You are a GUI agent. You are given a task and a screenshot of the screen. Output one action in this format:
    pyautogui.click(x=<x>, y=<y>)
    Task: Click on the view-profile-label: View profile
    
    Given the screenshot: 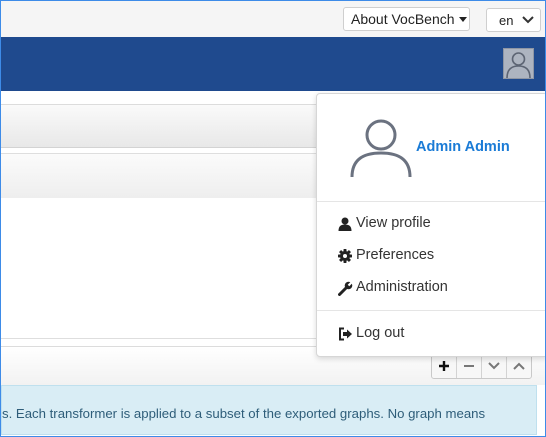 What is the action you would take?
    pyautogui.click(x=393, y=223)
    